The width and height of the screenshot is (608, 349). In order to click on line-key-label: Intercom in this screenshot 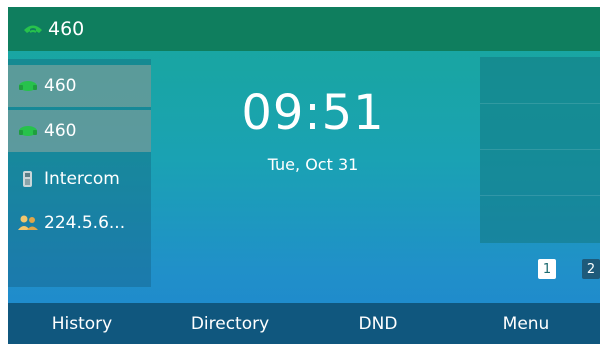, I will do `click(82, 179)`.